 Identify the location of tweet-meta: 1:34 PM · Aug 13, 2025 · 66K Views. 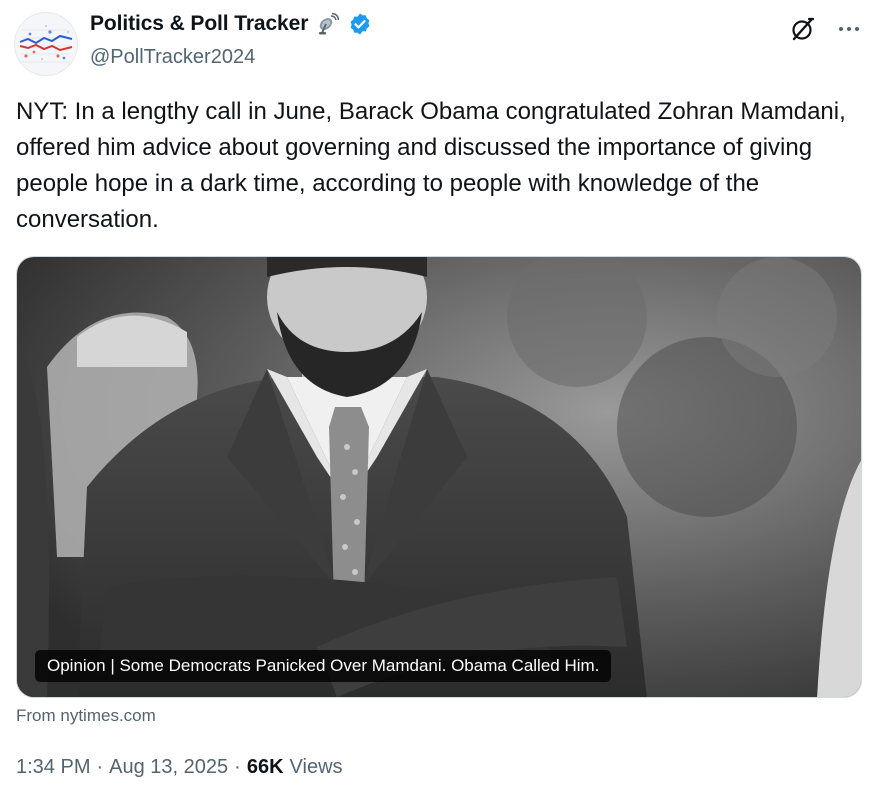
(179, 767).